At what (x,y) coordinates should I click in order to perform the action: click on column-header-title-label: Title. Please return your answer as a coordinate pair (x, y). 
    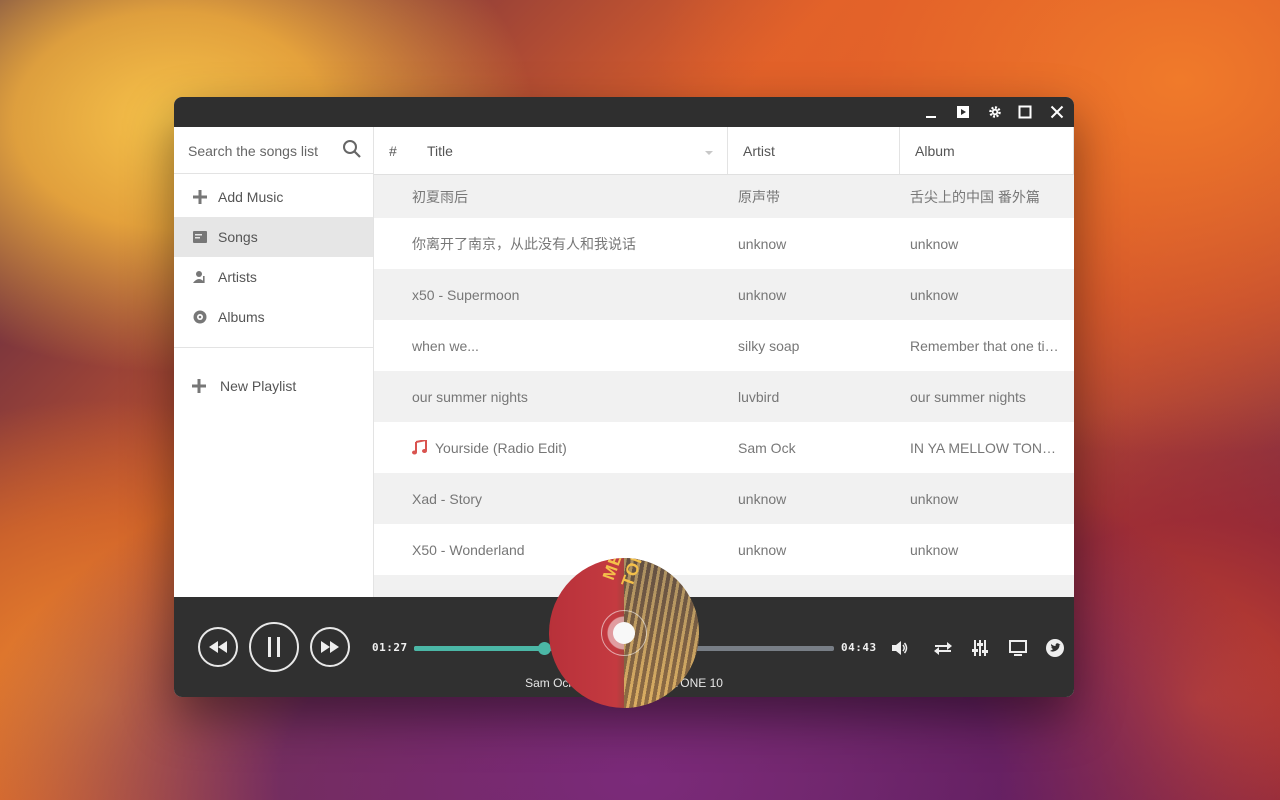
    Looking at the image, I should click on (440, 150).